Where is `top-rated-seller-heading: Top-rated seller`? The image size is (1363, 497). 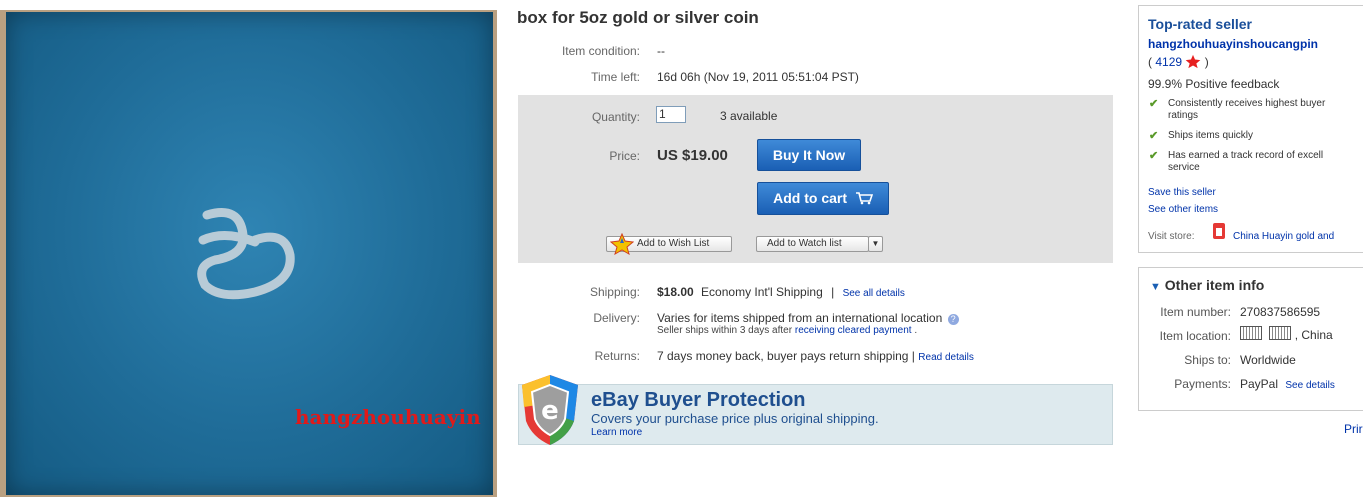 top-rated-seller-heading: Top-rated seller is located at coordinates (1200, 24).